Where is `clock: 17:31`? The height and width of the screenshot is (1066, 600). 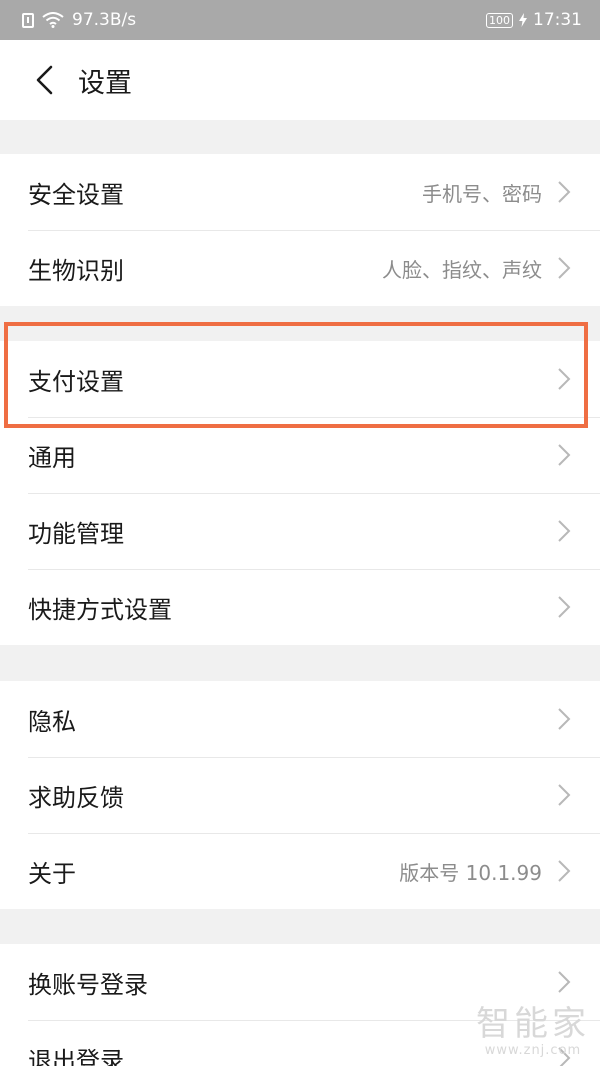 clock: 17:31 is located at coordinates (557, 20).